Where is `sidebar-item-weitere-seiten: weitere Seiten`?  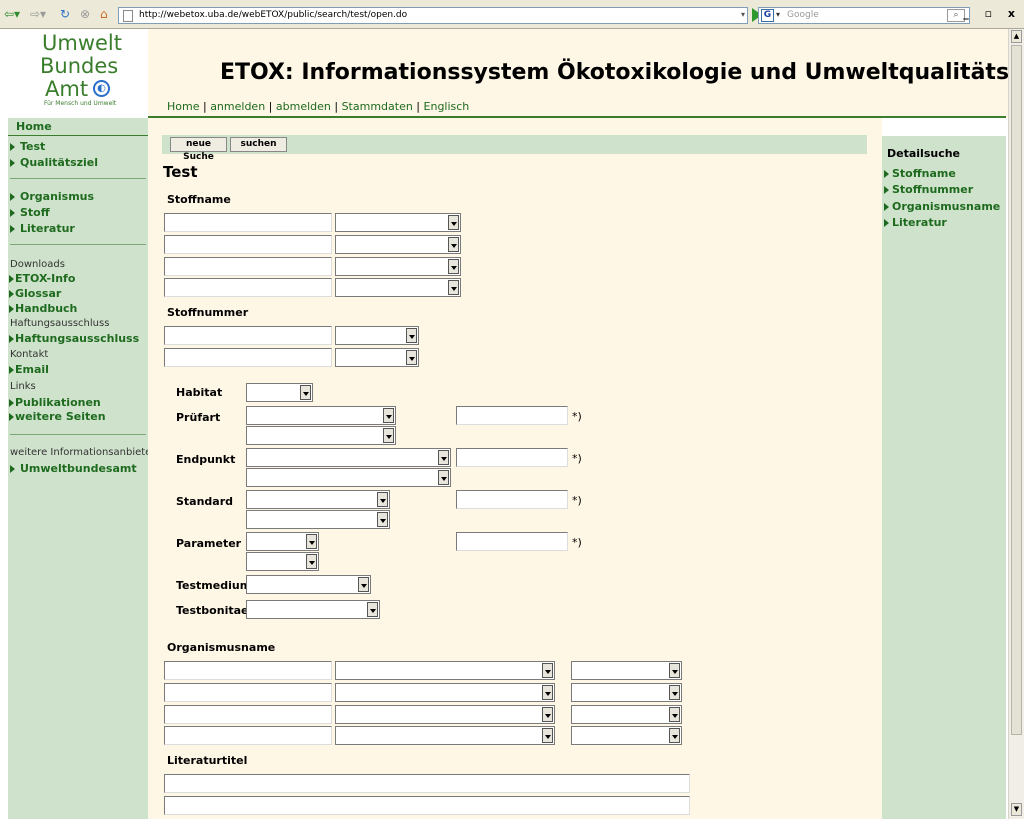
sidebar-item-weitere-seiten: weitere Seiten is located at coordinates (57, 416).